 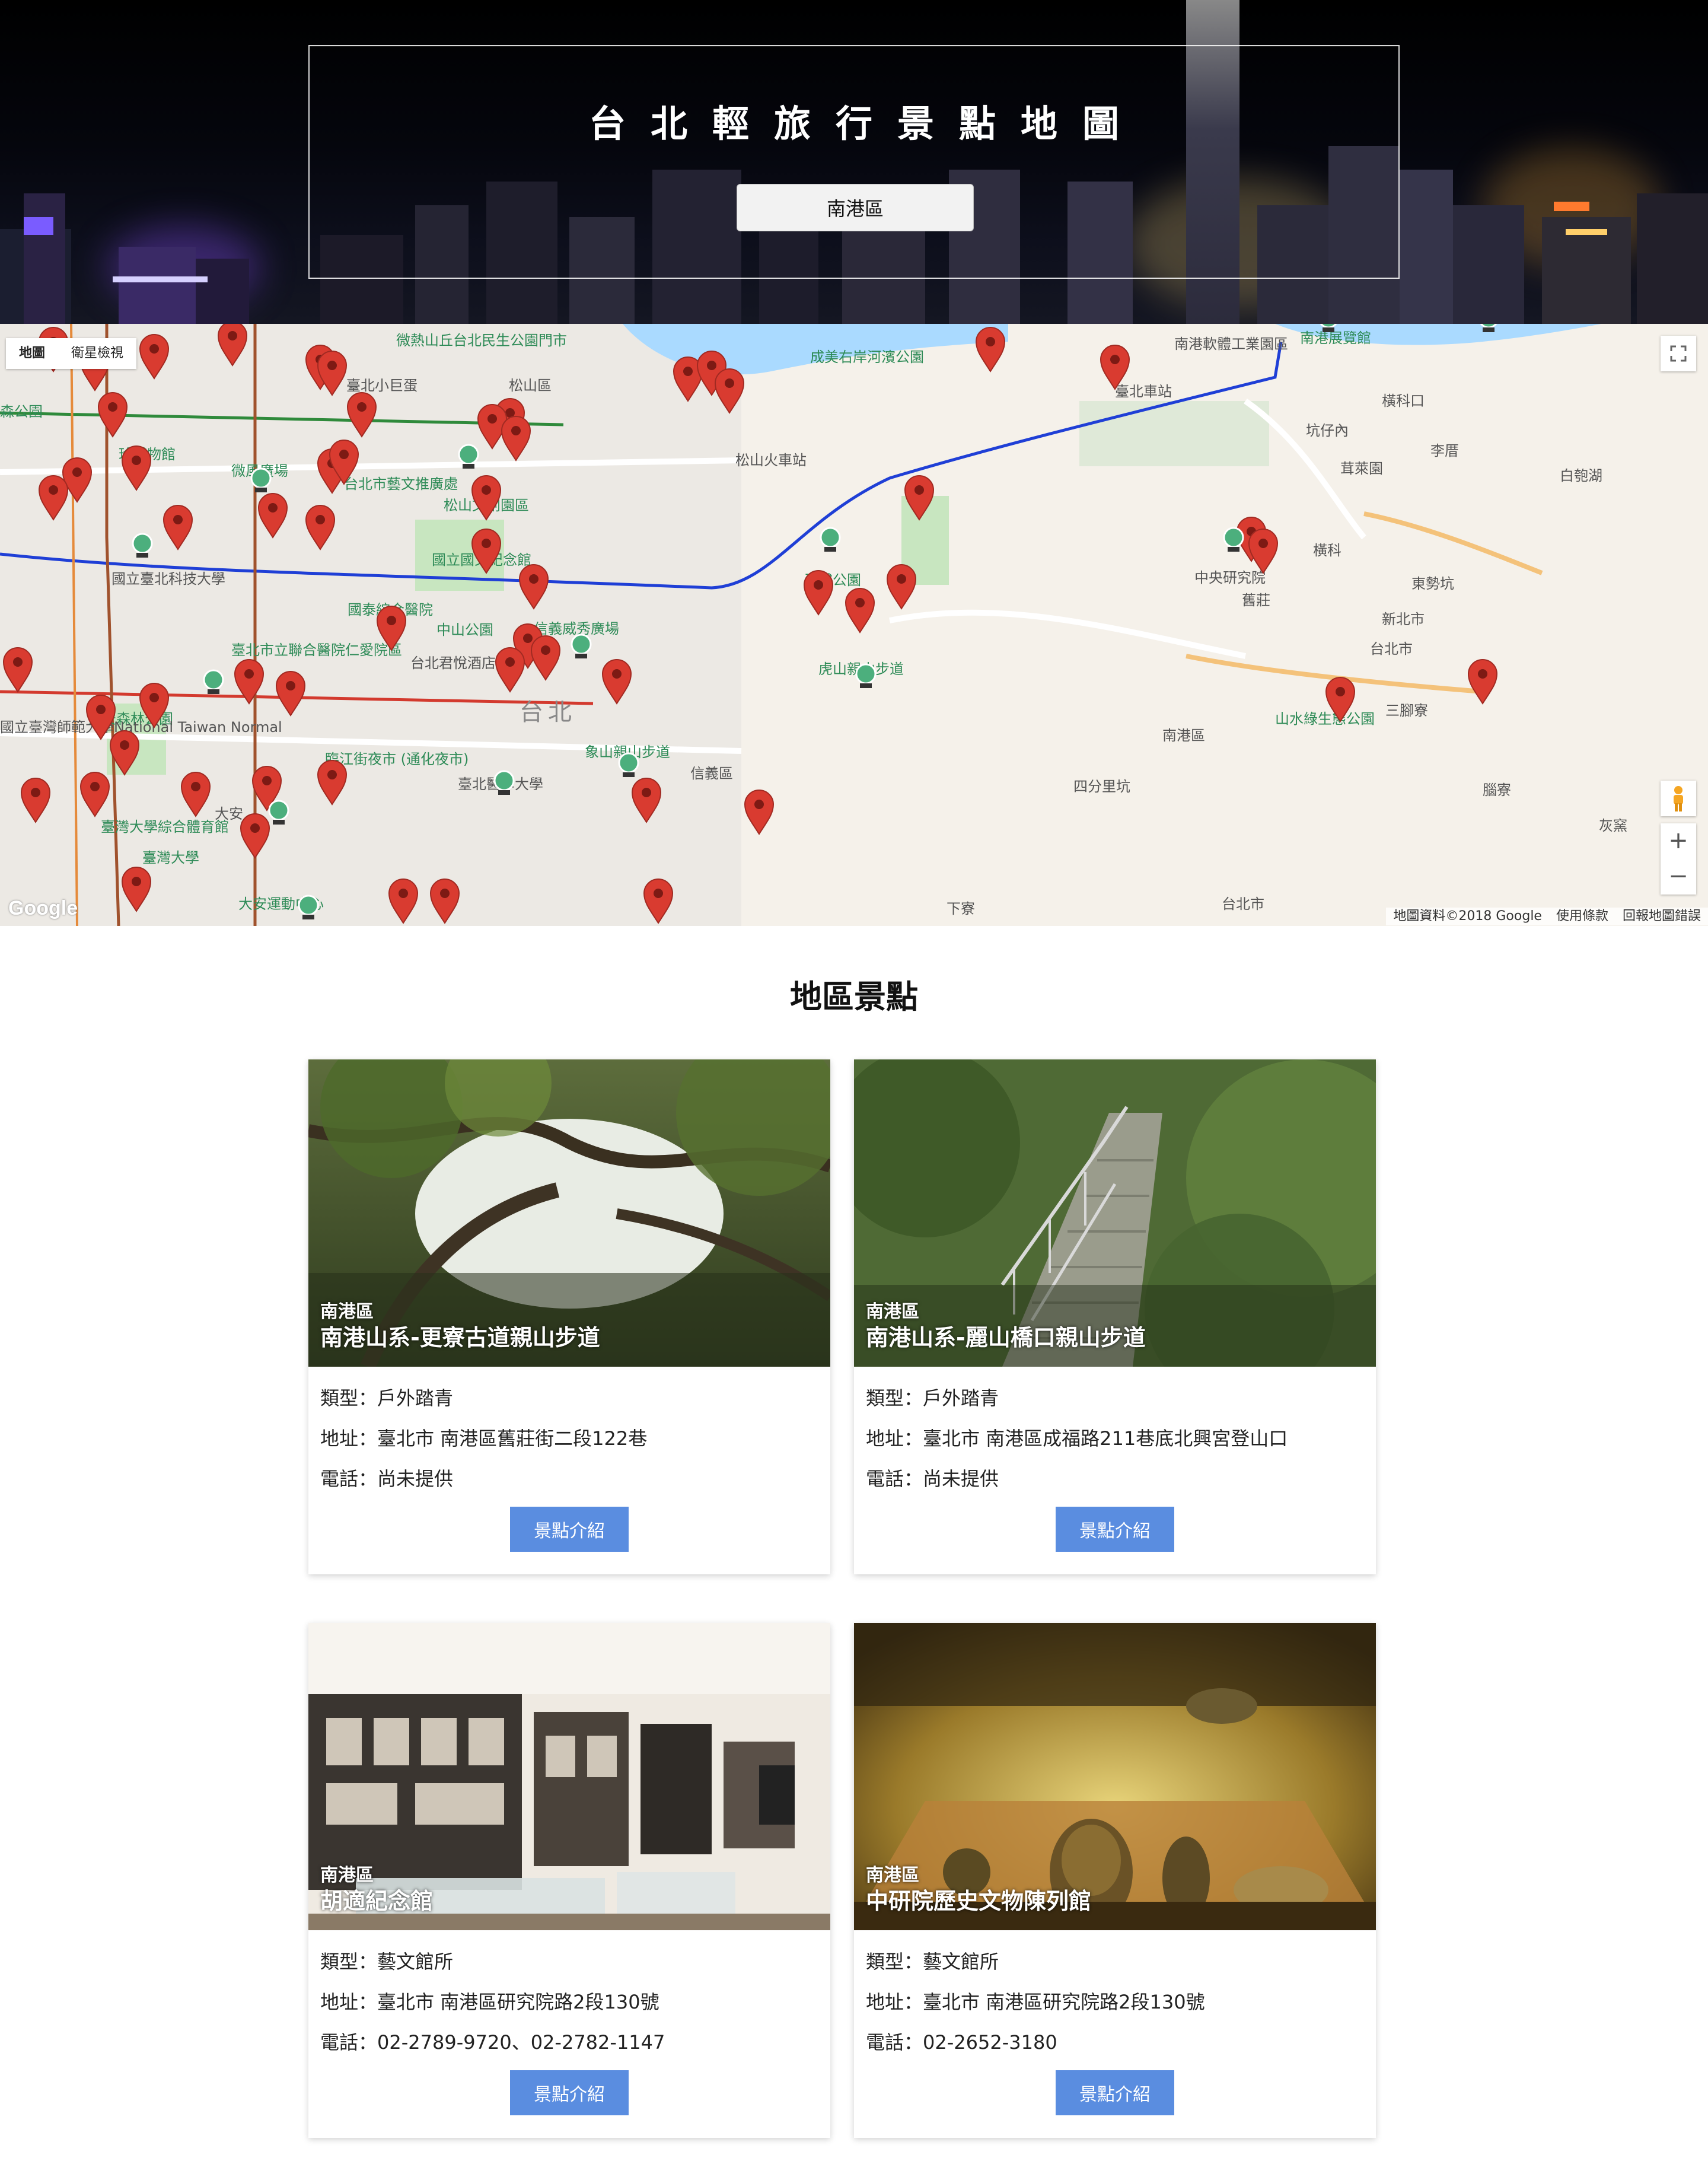 What do you see at coordinates (1582, 916) in the screenshot?
I see `terms-link: 使用條款` at bounding box center [1582, 916].